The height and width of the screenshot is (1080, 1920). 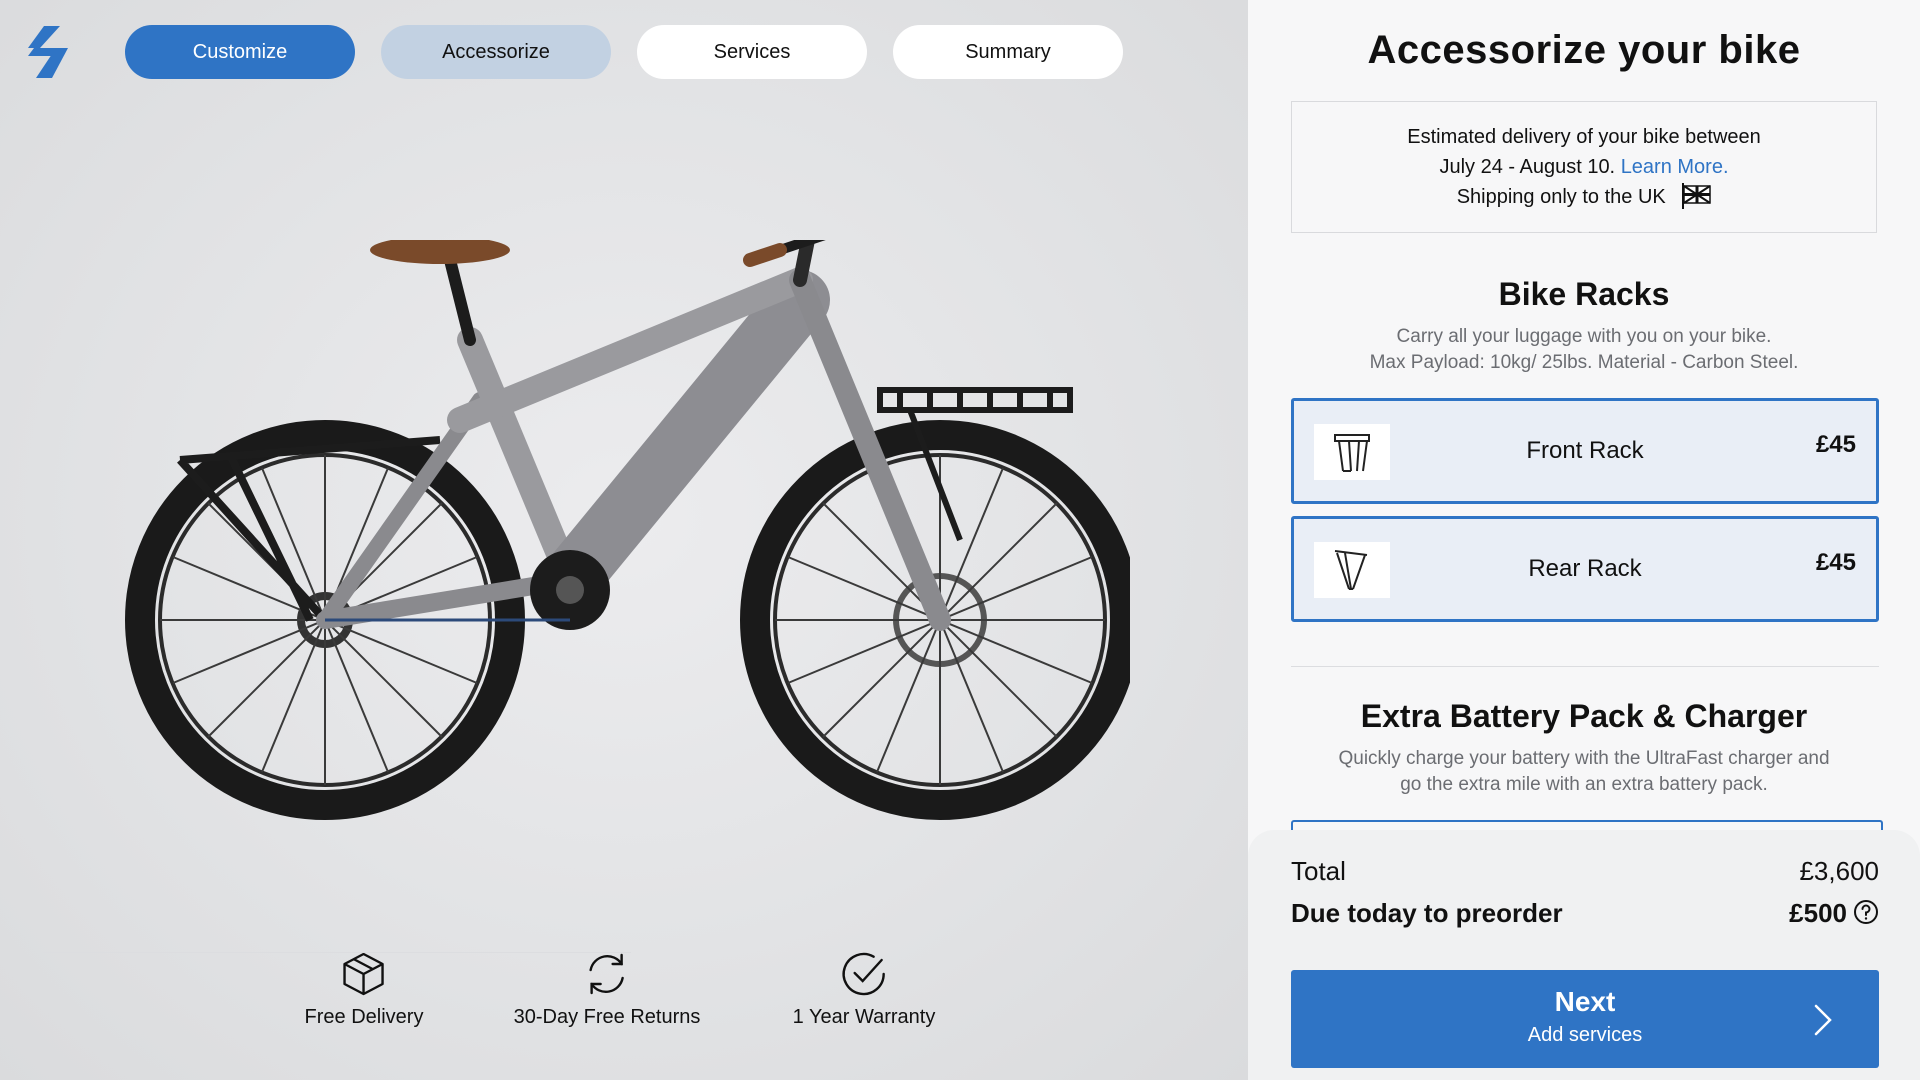 What do you see at coordinates (337, 952) in the screenshot?
I see `summary-divider` at bounding box center [337, 952].